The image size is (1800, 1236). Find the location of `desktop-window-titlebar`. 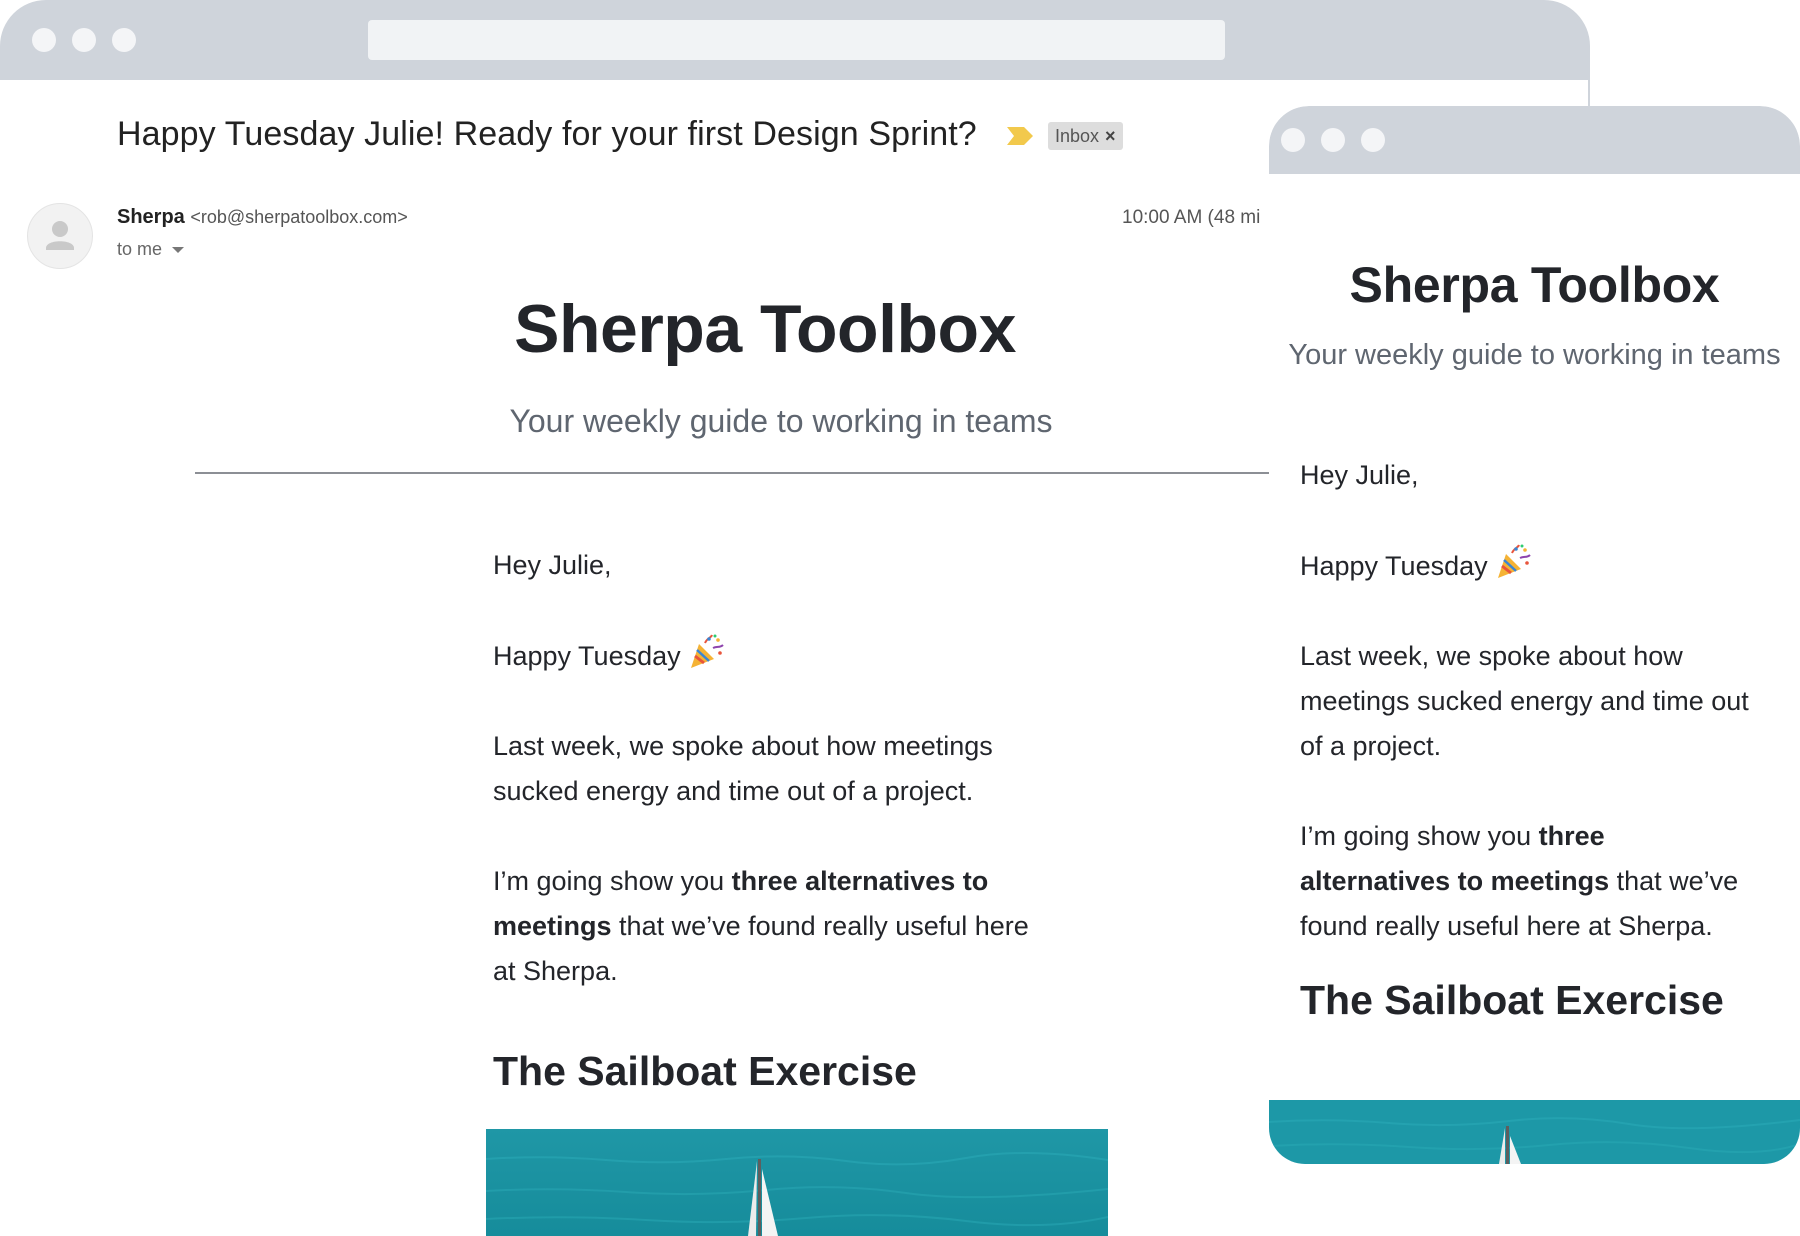

desktop-window-titlebar is located at coordinates (795, 40).